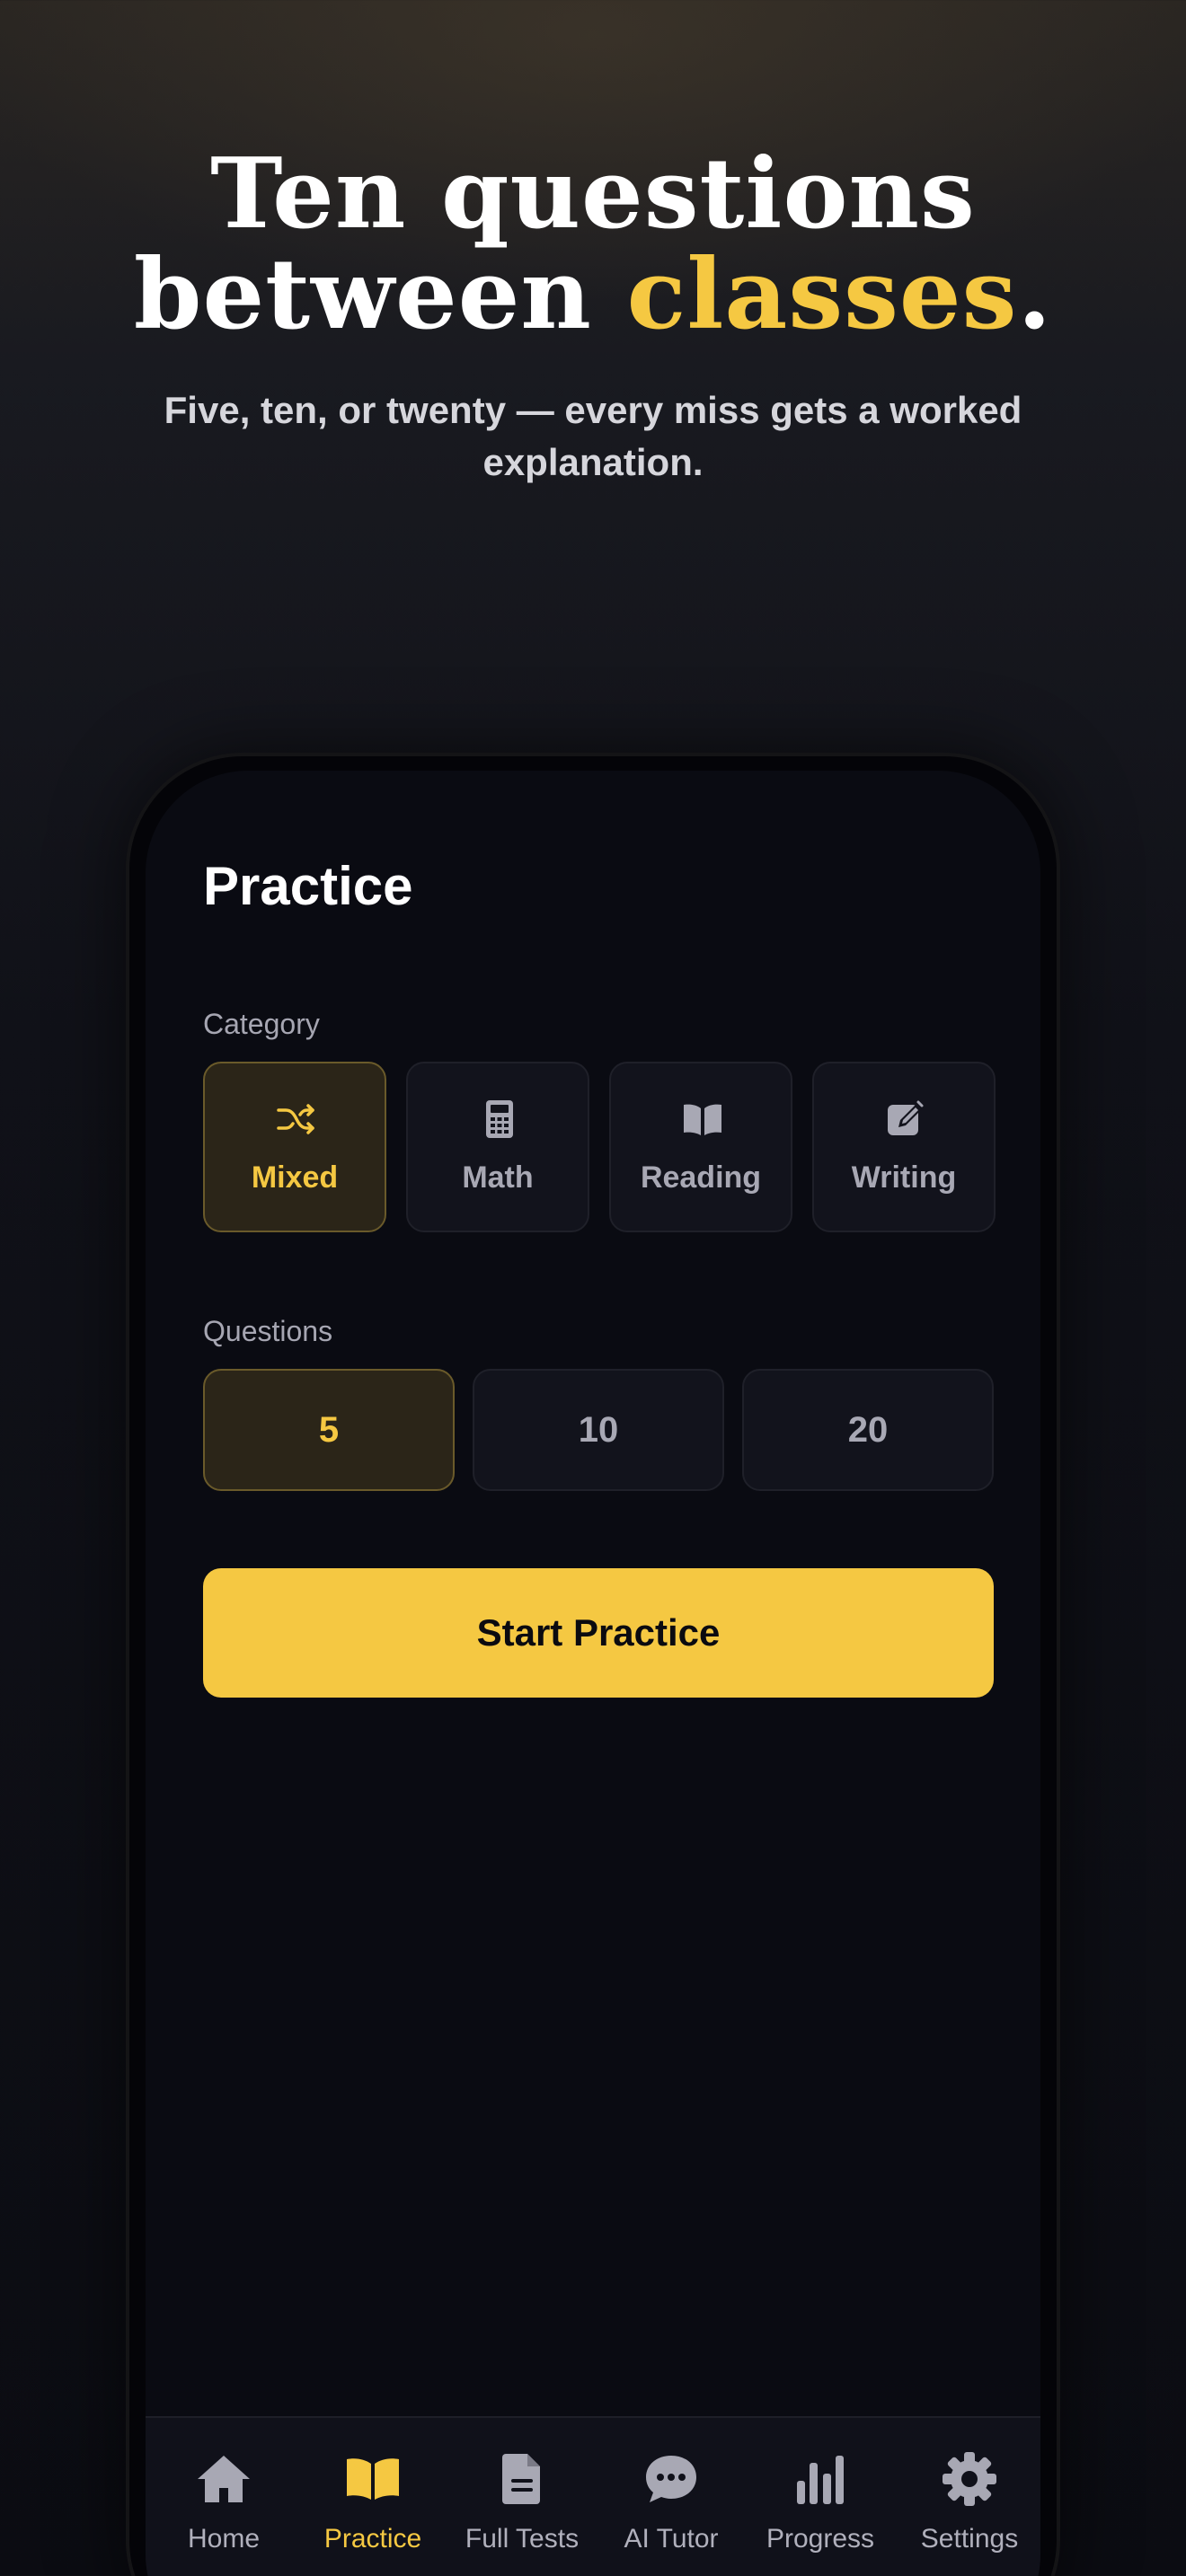 This screenshot has height=2576, width=1186. Describe the element at coordinates (701, 1177) in the screenshot. I see `category-label-reading: Reading` at that location.